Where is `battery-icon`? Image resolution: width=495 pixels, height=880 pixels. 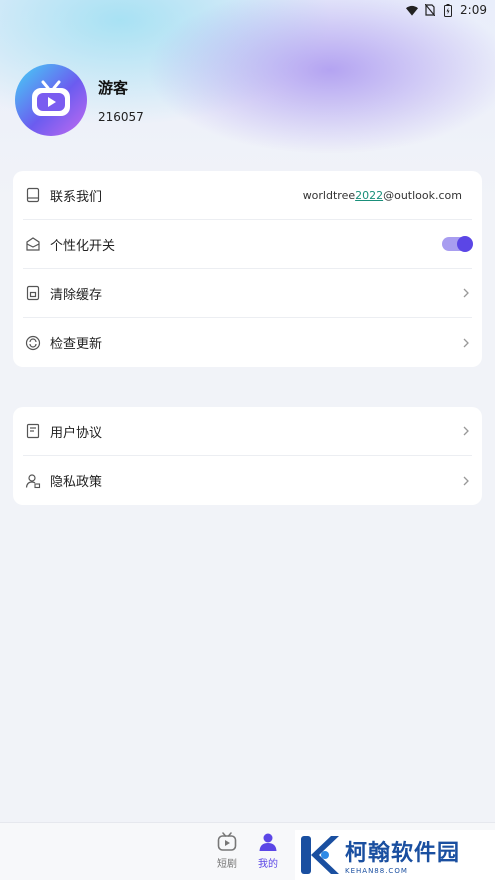 battery-icon is located at coordinates (448, 10).